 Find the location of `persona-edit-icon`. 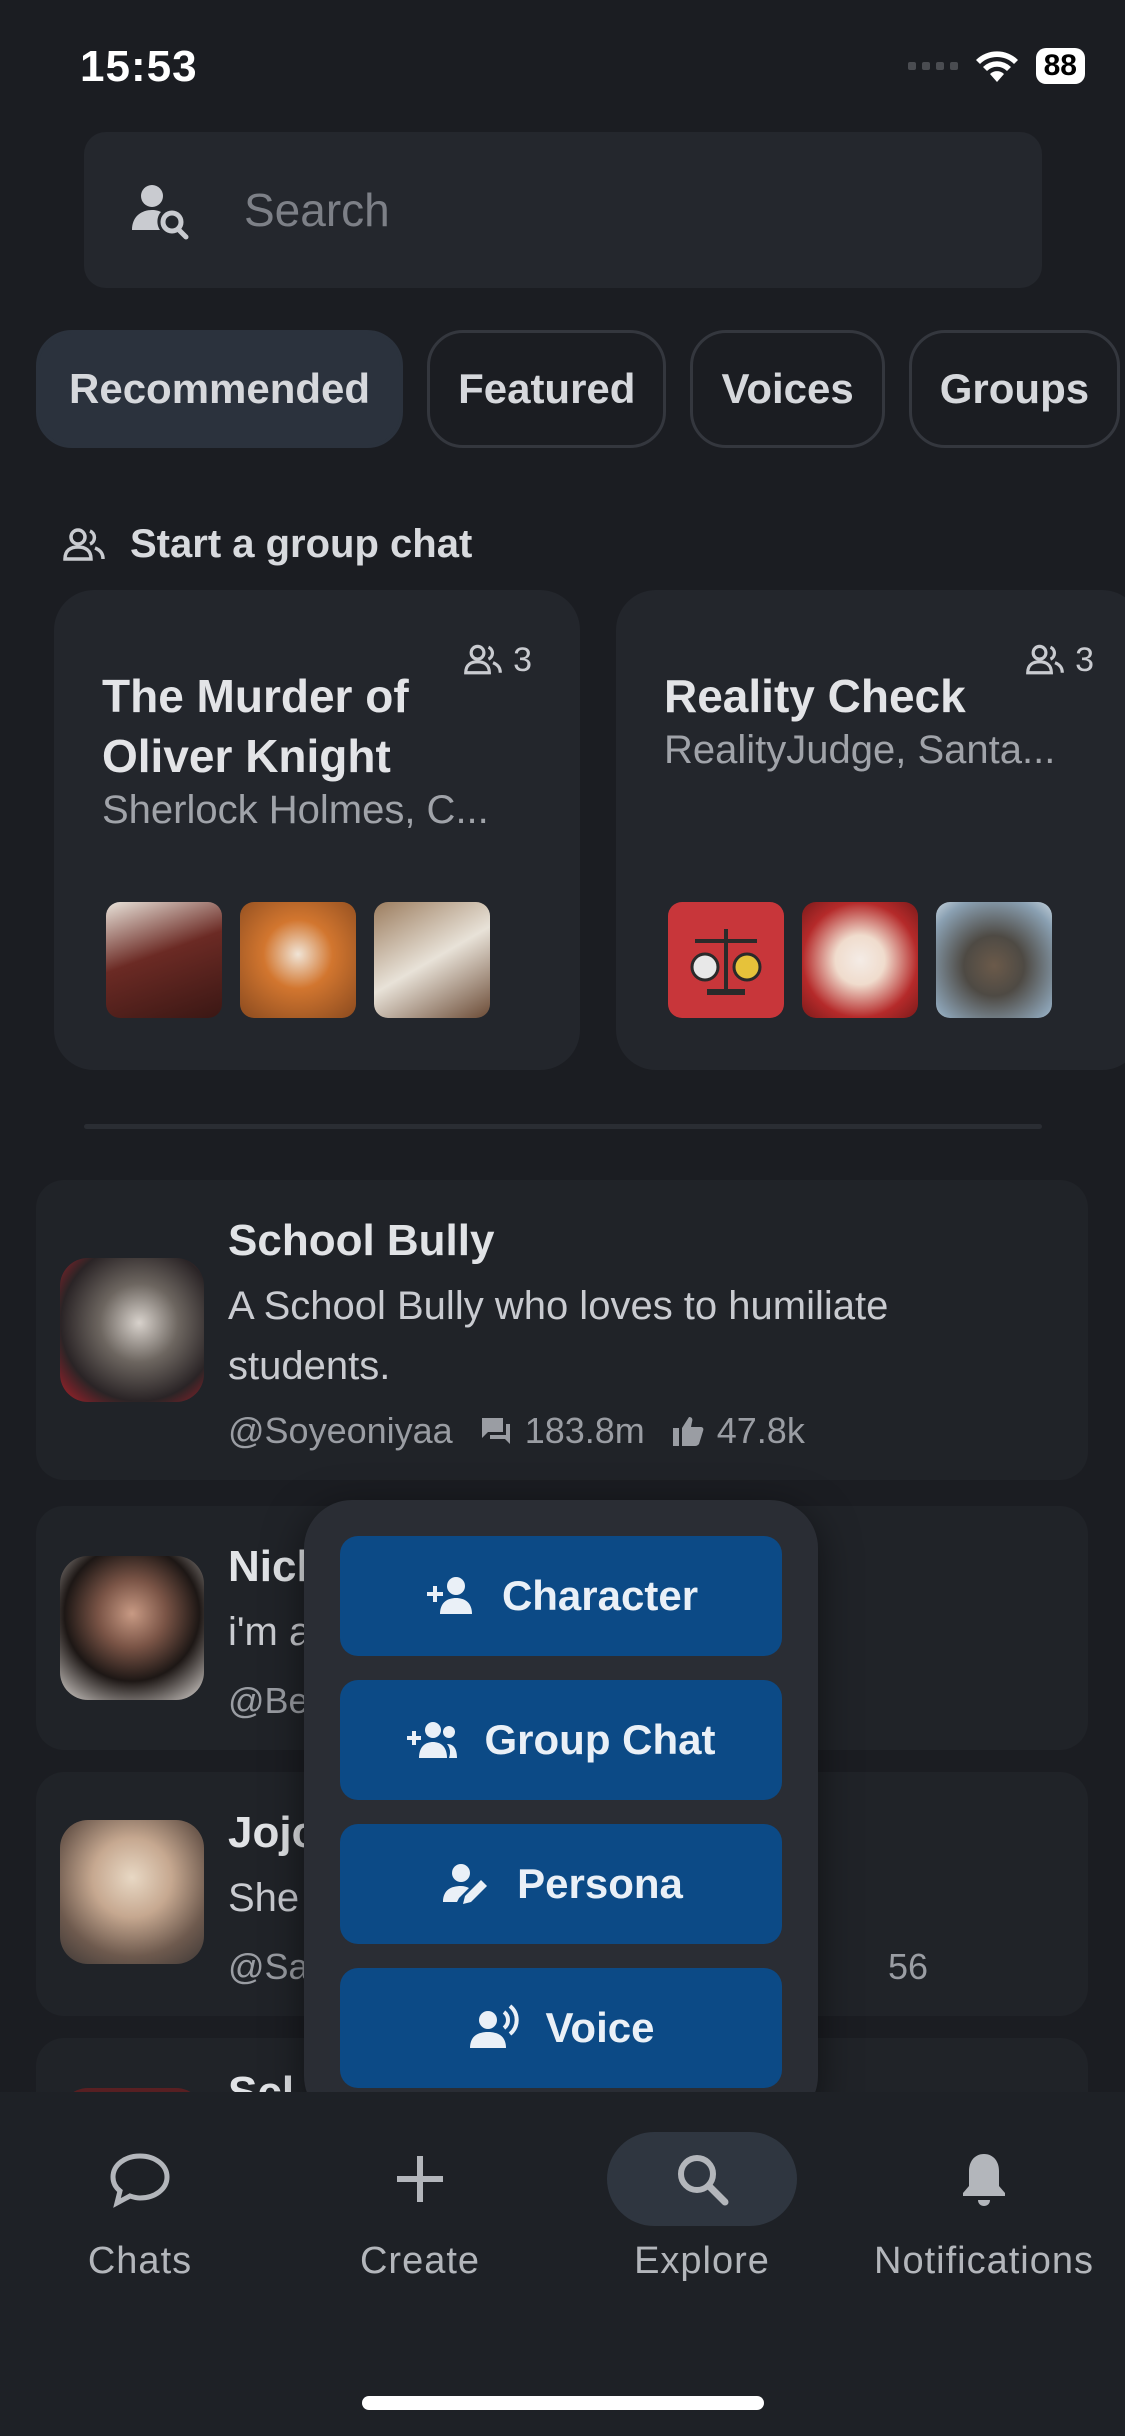

persona-edit-icon is located at coordinates (465, 1884).